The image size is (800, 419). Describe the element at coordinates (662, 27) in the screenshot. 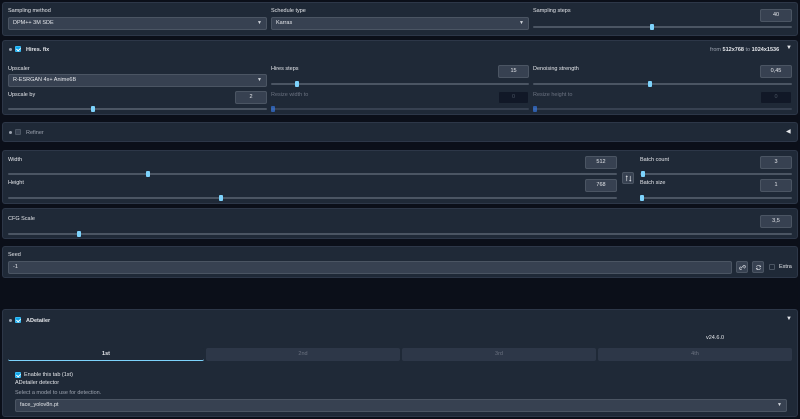

I see `sampling-steps-slider` at that location.